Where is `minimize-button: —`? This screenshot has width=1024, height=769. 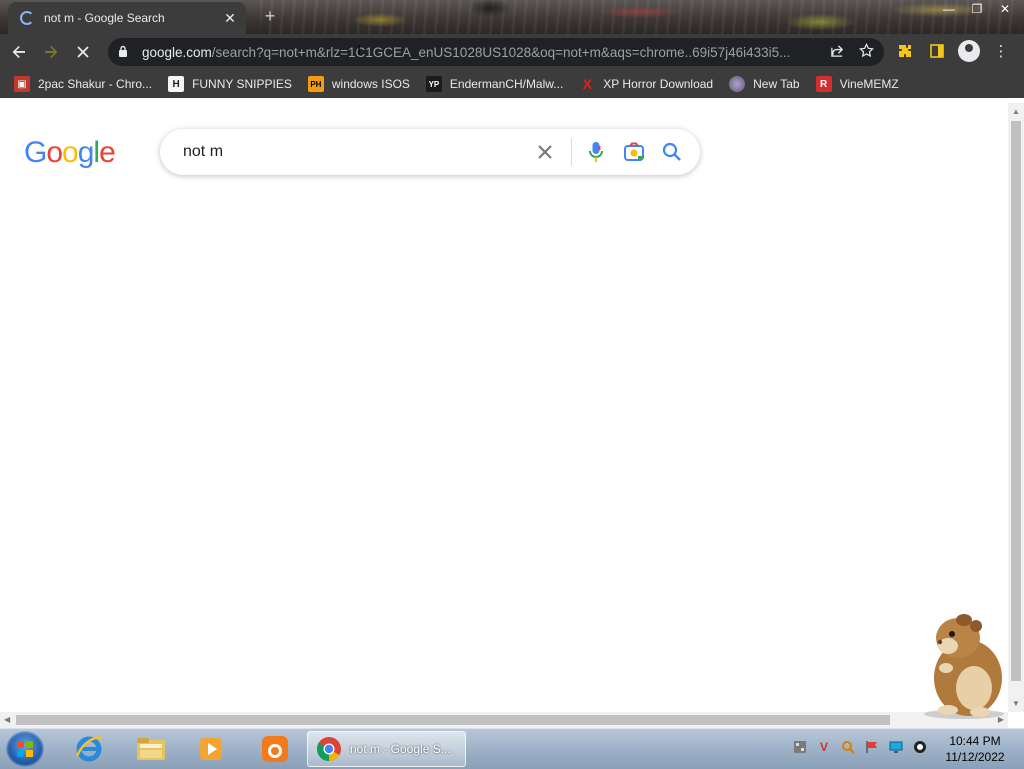 minimize-button: — is located at coordinates (949, 9).